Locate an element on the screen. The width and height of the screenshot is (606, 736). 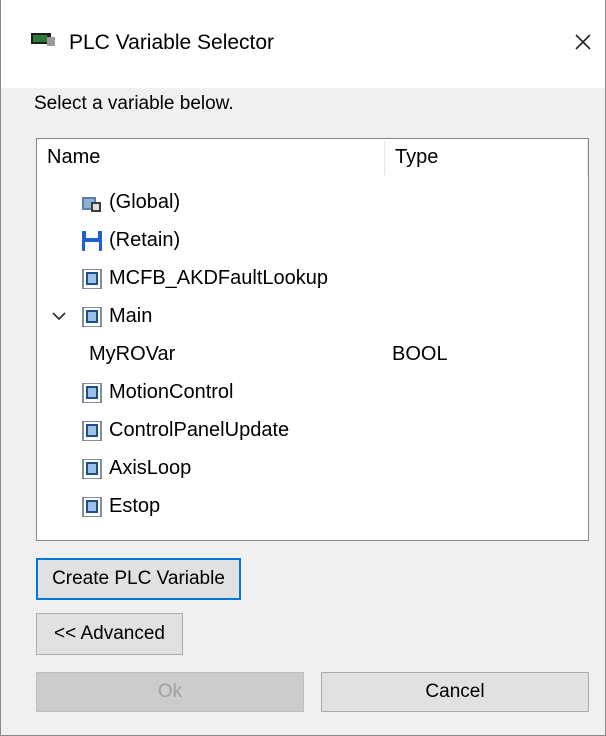
ok-button: Ok is located at coordinates (170, 692).